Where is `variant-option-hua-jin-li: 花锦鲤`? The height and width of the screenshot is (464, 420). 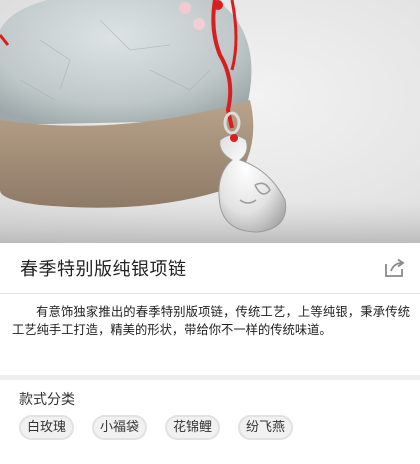
variant-option-hua-jin-li: 花锦鲤 is located at coordinates (193, 427).